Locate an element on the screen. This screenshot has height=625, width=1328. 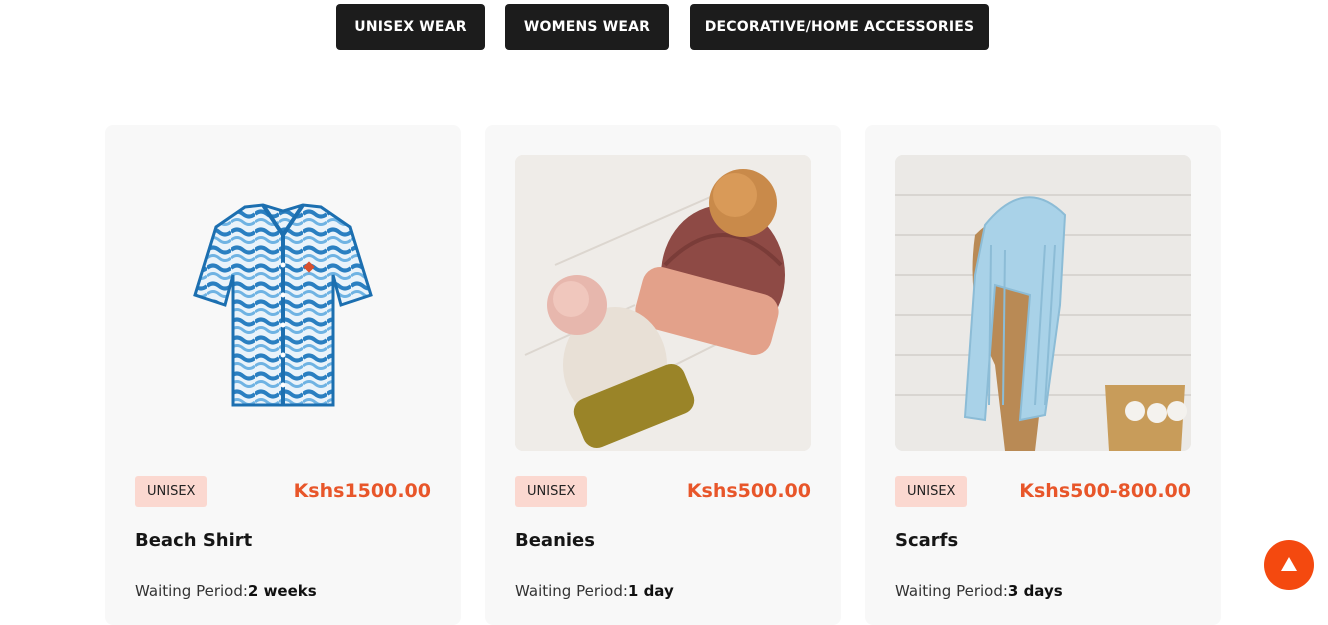
product-image-beach-shirt is located at coordinates (283, 303).